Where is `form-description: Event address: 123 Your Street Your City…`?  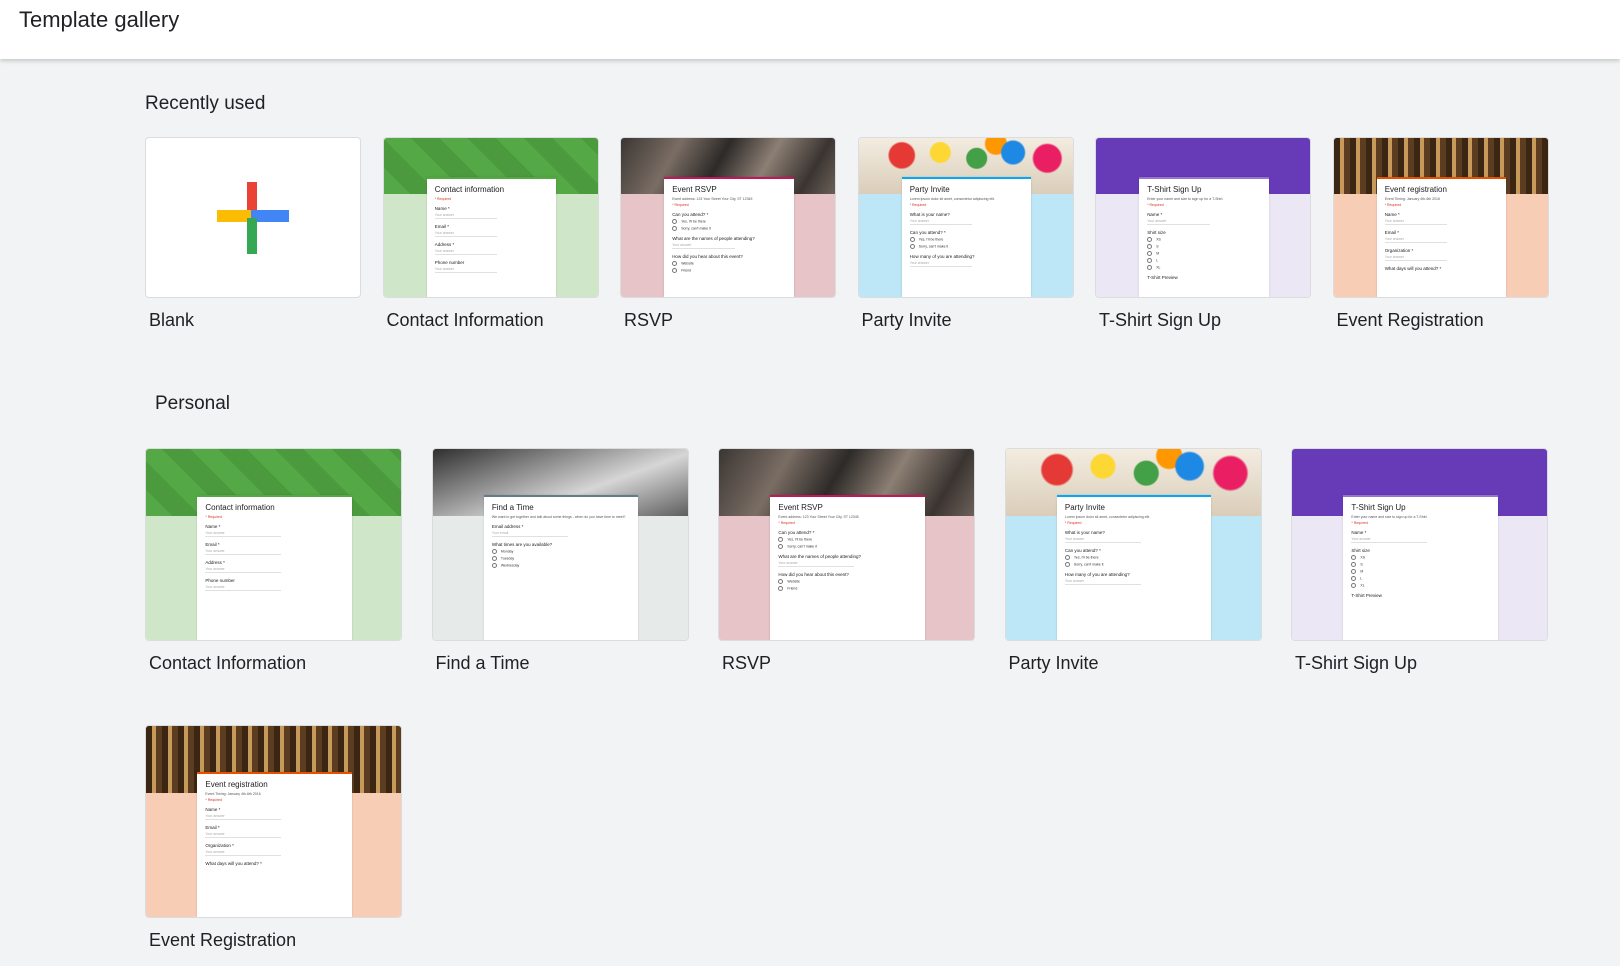
form-description: Event address: 123 Your Street Your City… is located at coordinates (818, 517).